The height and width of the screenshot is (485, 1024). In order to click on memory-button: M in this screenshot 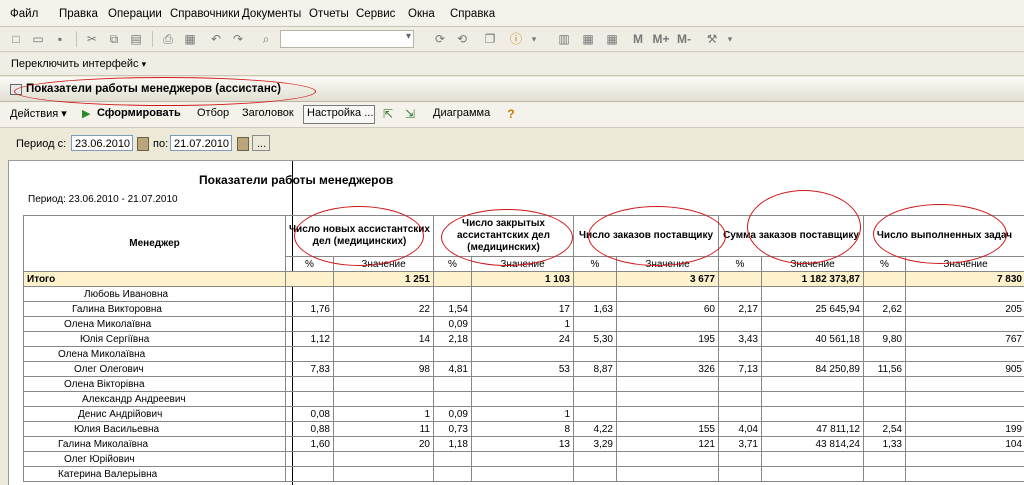, I will do `click(638, 39)`.